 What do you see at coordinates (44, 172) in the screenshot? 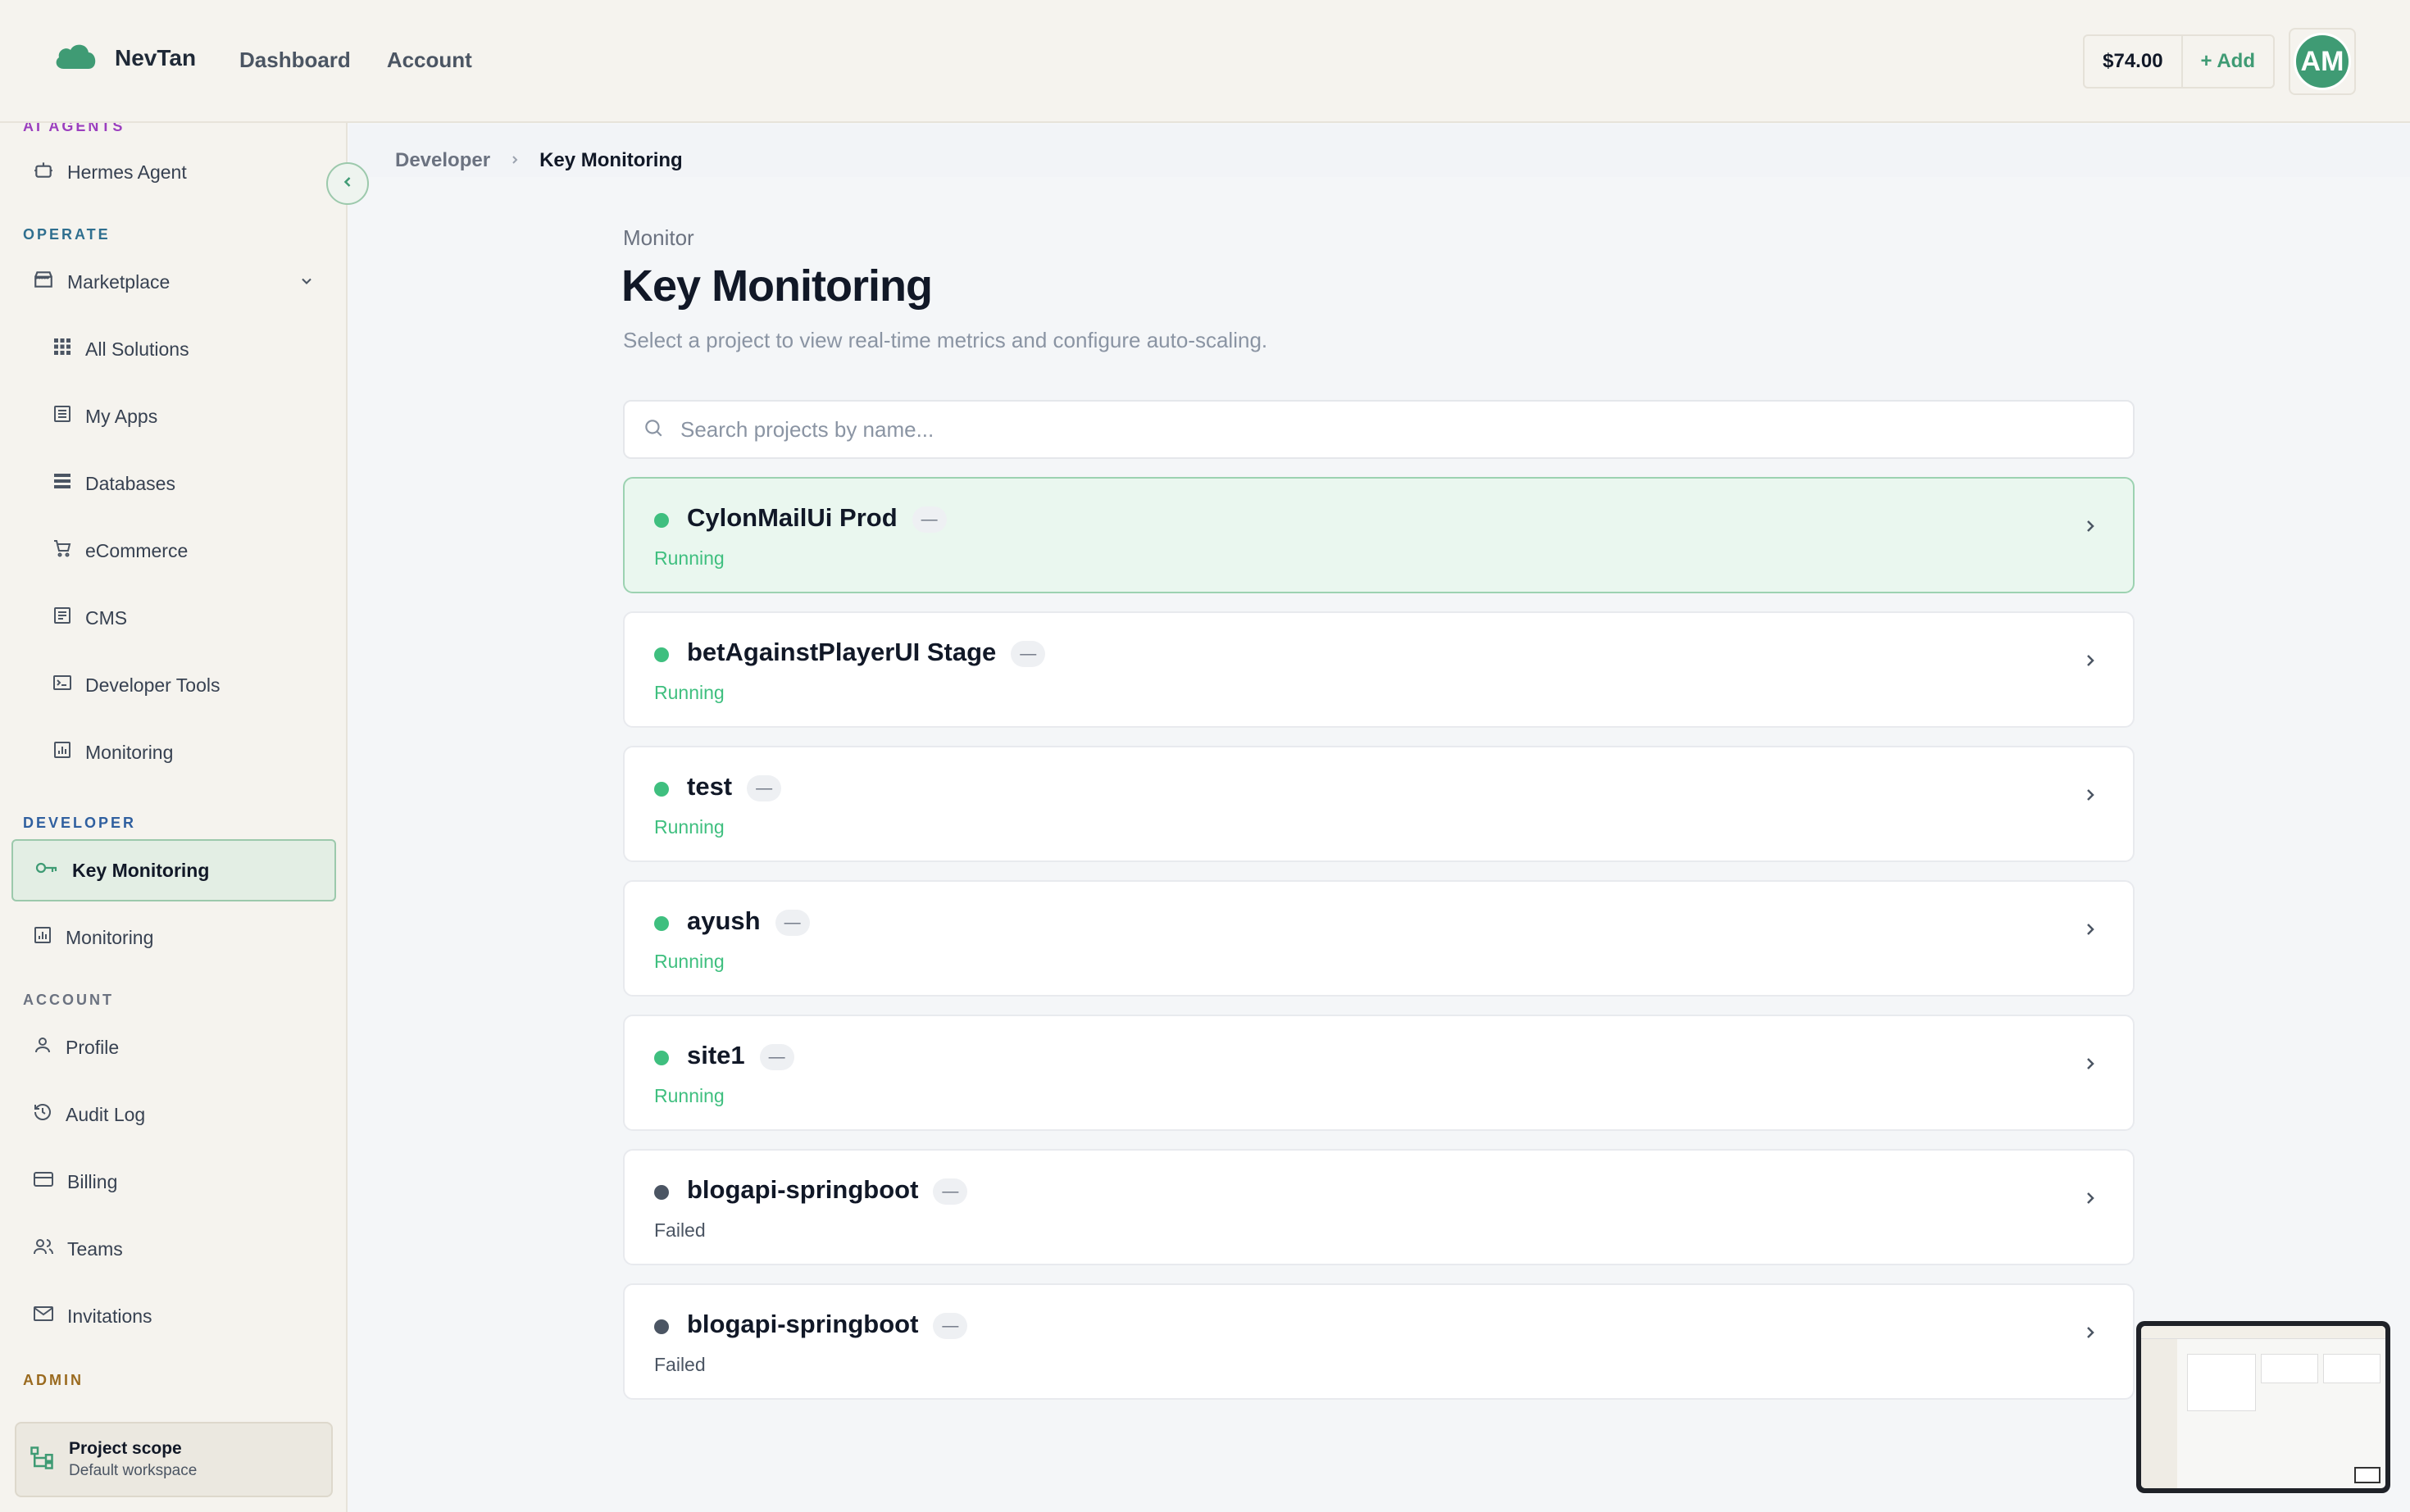
I see `robot-icon` at bounding box center [44, 172].